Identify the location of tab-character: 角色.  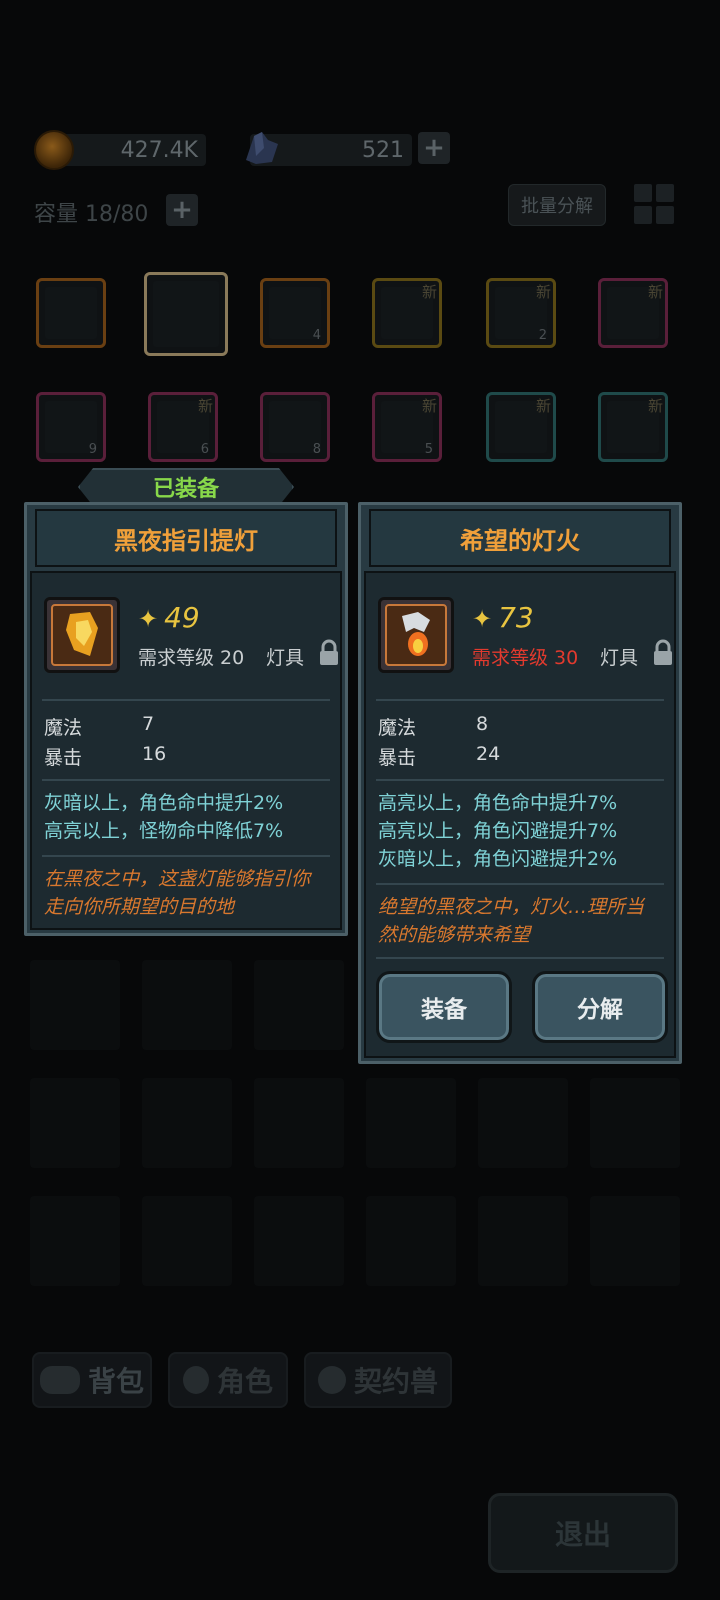
(228, 1380).